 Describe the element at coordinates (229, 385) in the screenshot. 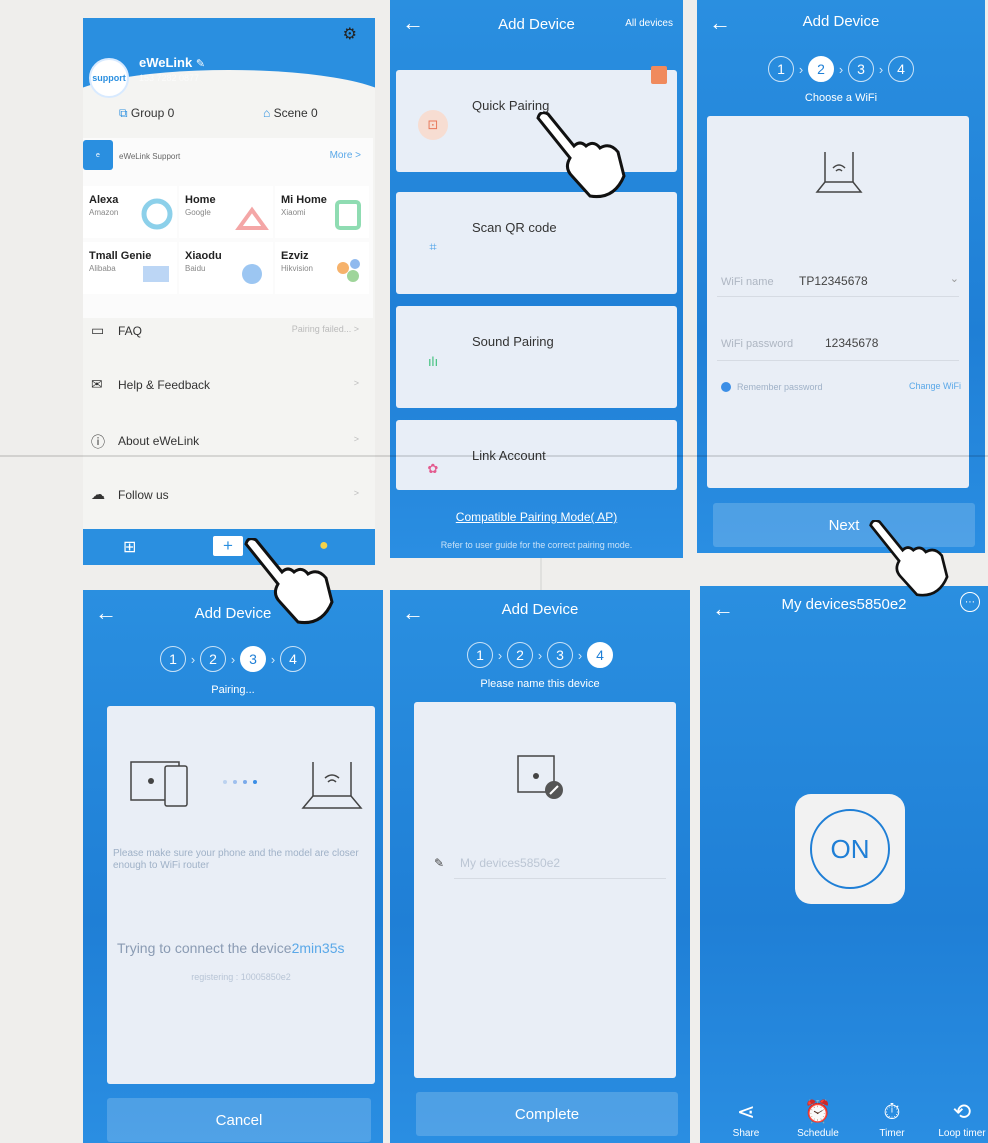

I see `menu-item-help: ✉ Help & Feedback >` at that location.